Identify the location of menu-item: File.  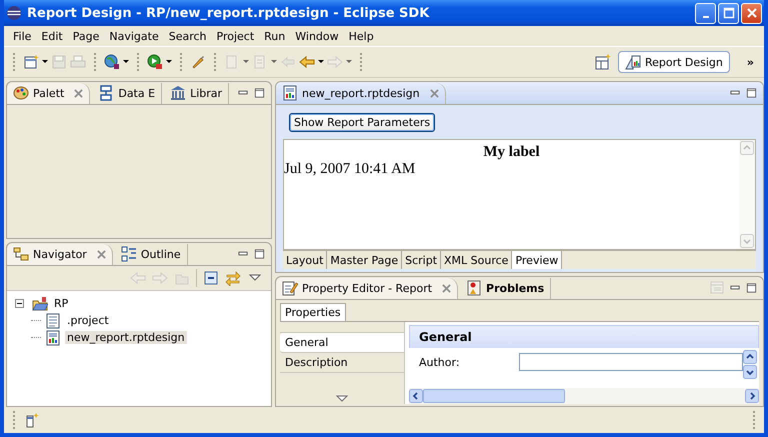
(22, 36).